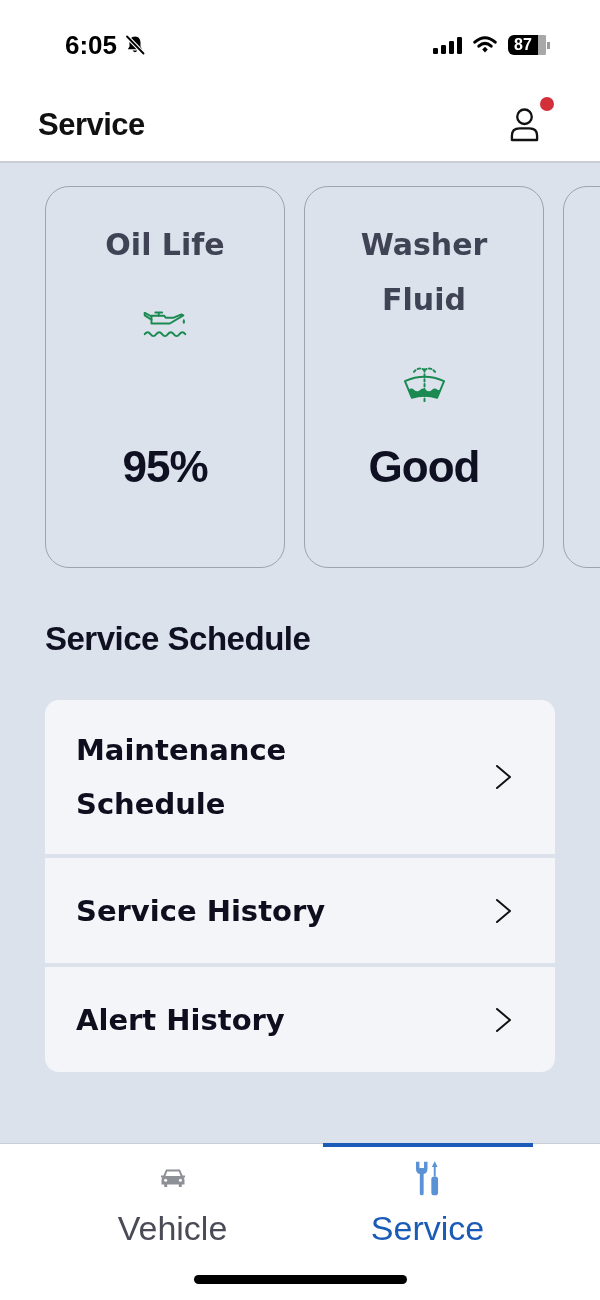 The width and height of the screenshot is (600, 1300). What do you see at coordinates (91, 124) in the screenshot?
I see `page-title: Service` at bounding box center [91, 124].